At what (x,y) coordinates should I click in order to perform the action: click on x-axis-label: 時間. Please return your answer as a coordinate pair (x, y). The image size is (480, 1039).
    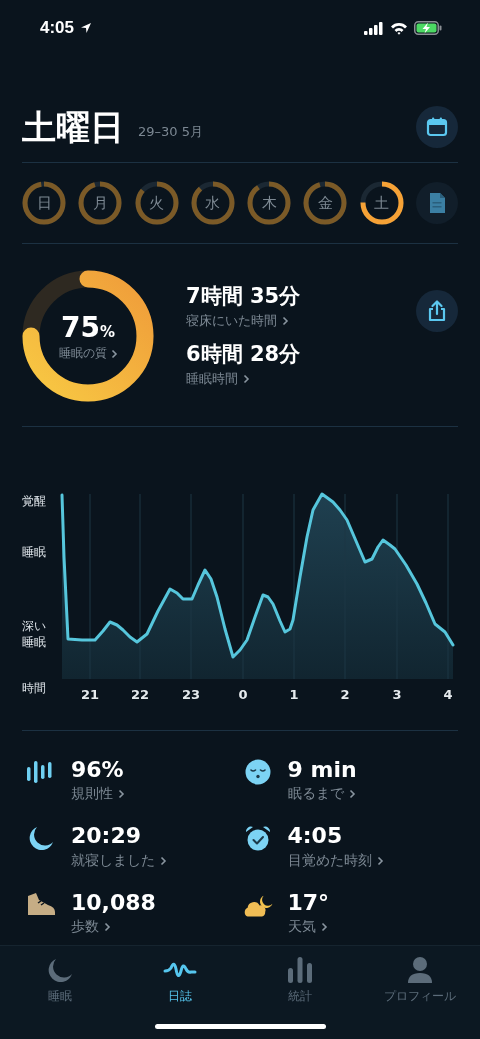
    Looking at the image, I should click on (34, 689).